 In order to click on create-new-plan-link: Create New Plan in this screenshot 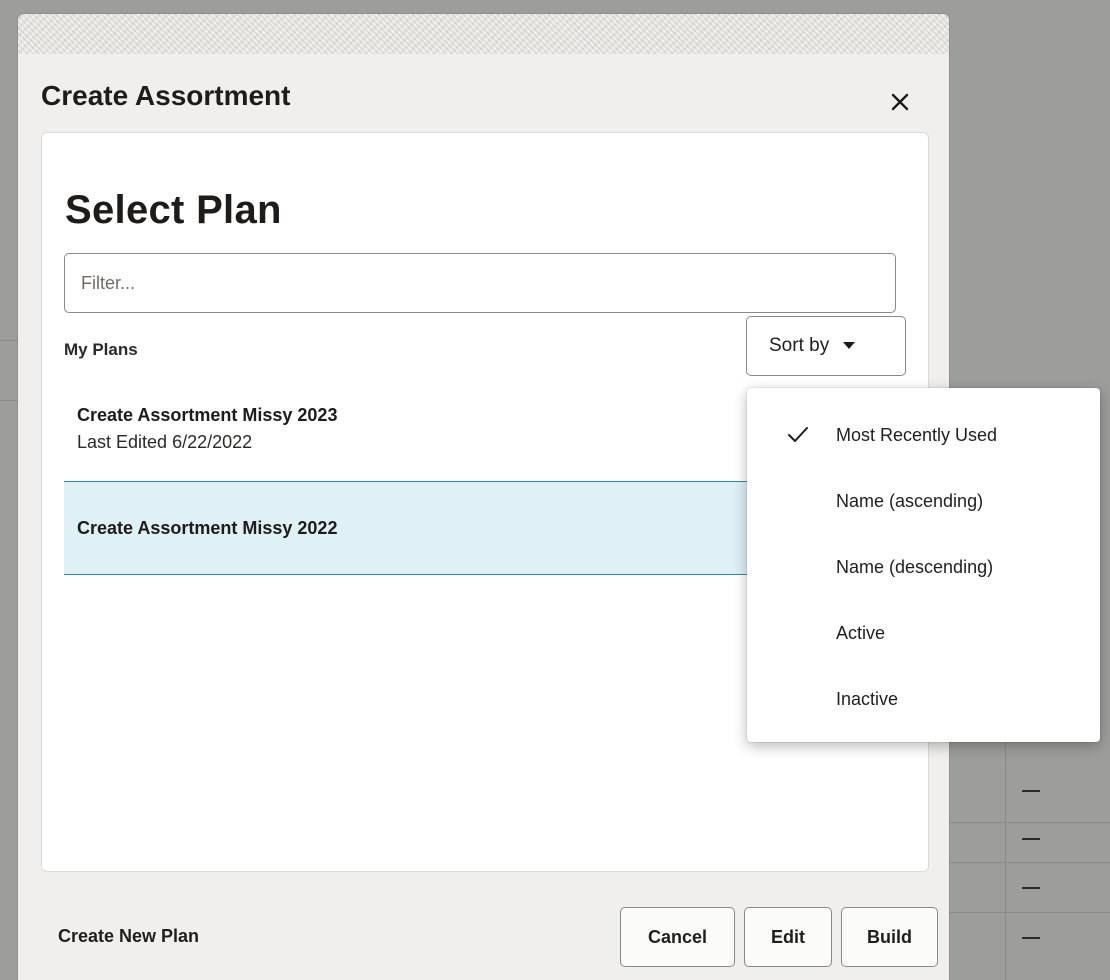, I will do `click(128, 936)`.